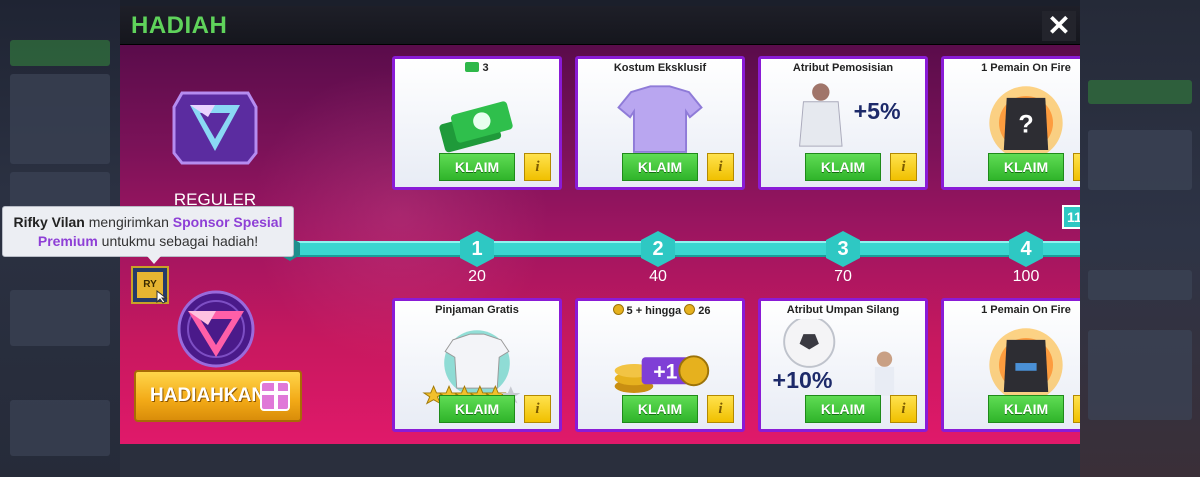 This screenshot has width=1200, height=477. Describe the element at coordinates (1010, 365) in the screenshot. I see `premium-reward-card-4: 1 Pemain On Fire KLAIM i` at that location.